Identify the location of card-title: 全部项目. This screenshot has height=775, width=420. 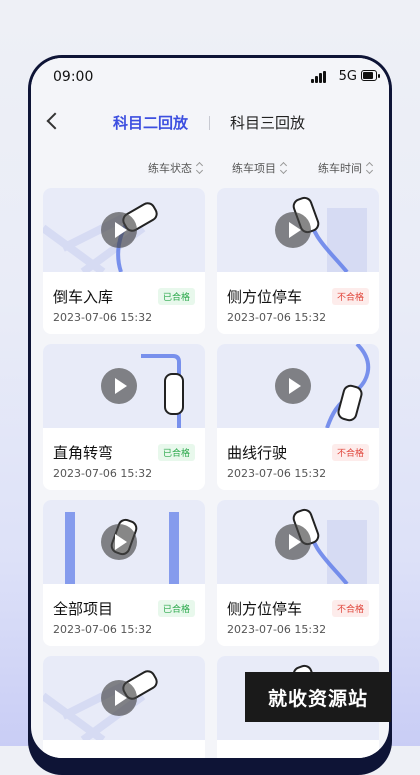
(83, 609).